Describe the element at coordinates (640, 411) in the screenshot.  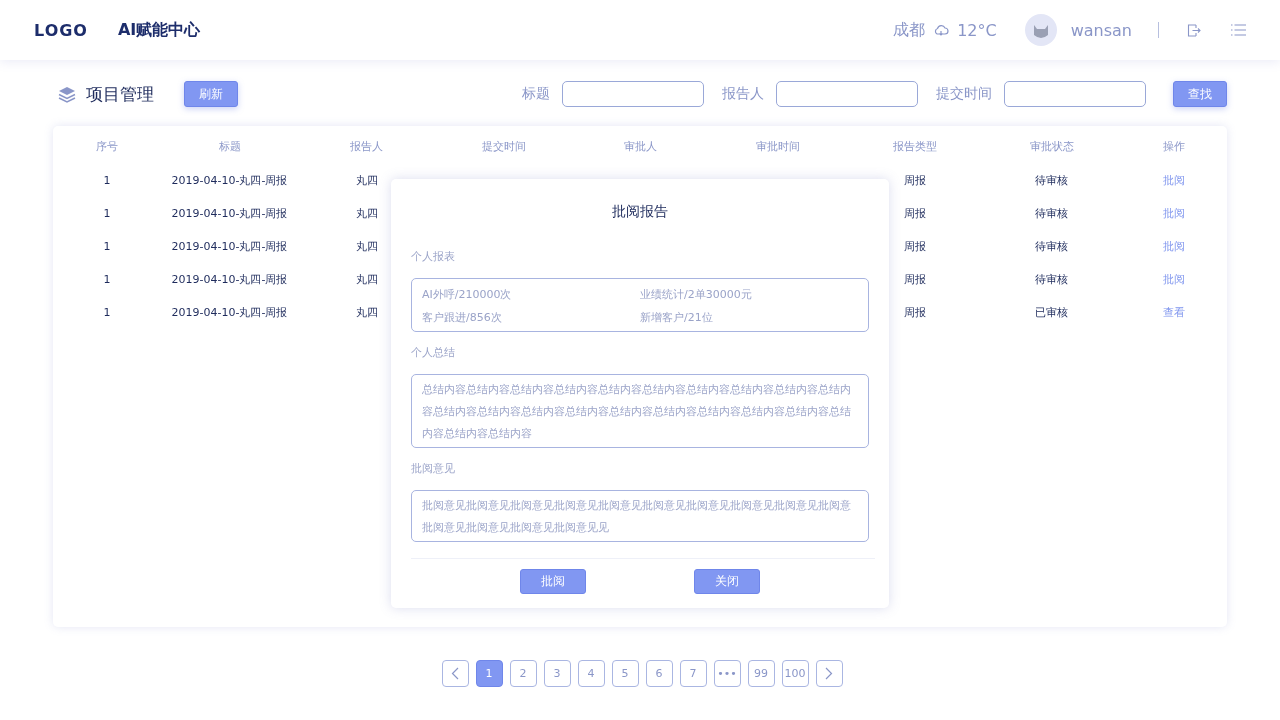
I see `summary-text: 总结内容总结内容总结内容总结内容总结内容总结内容总结内容总结内容总结内容总结内容总结内容总结内容总结内容总结内容总结内容总结内容总结内容总结内容总结内容总结内容总结内容总结内容` at that location.